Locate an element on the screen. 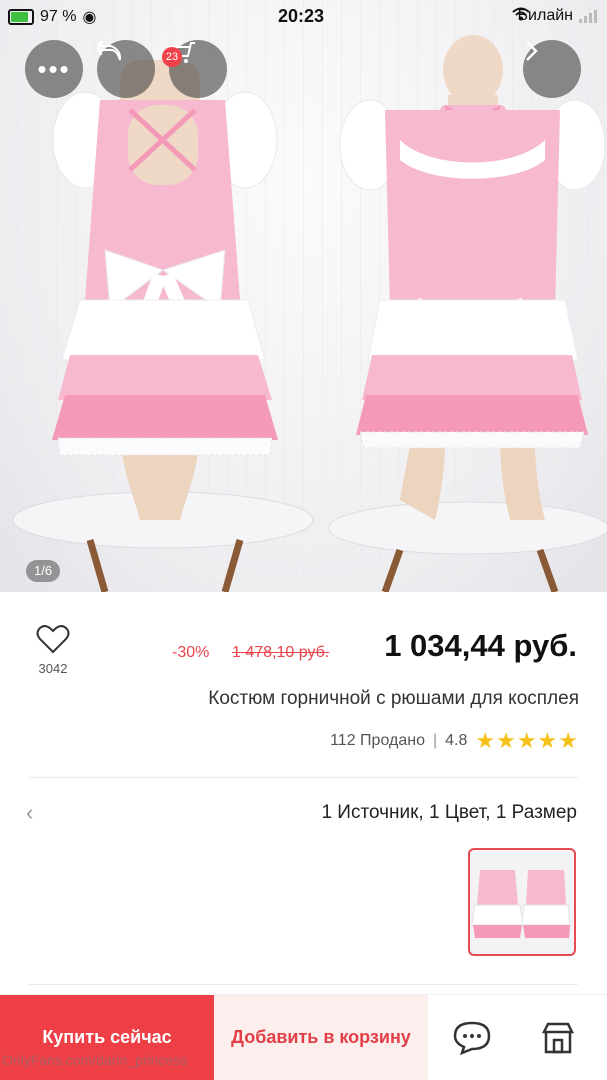 Image resolution: width=607 pixels, height=1080 pixels. favorite-button: 3042 is located at coordinates (53, 650).